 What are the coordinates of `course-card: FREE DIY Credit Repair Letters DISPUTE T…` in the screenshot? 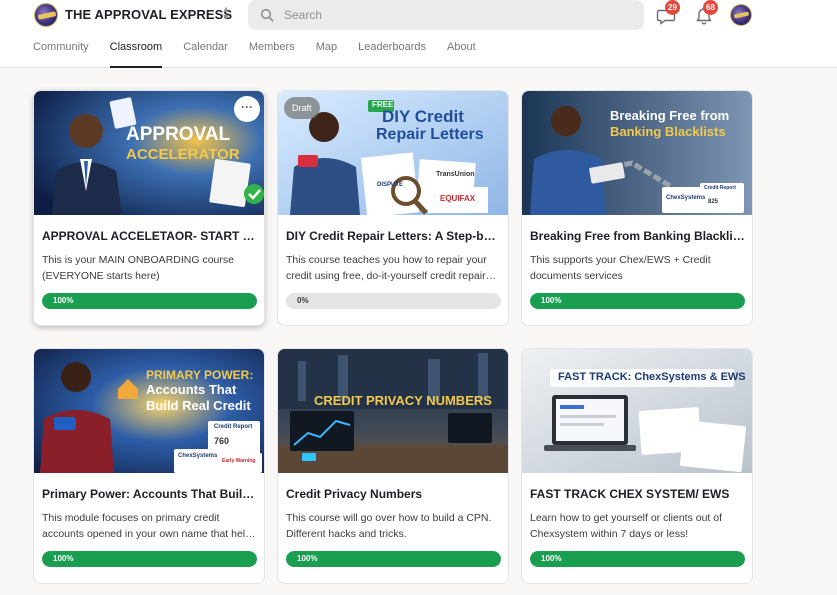 It's located at (393, 208).